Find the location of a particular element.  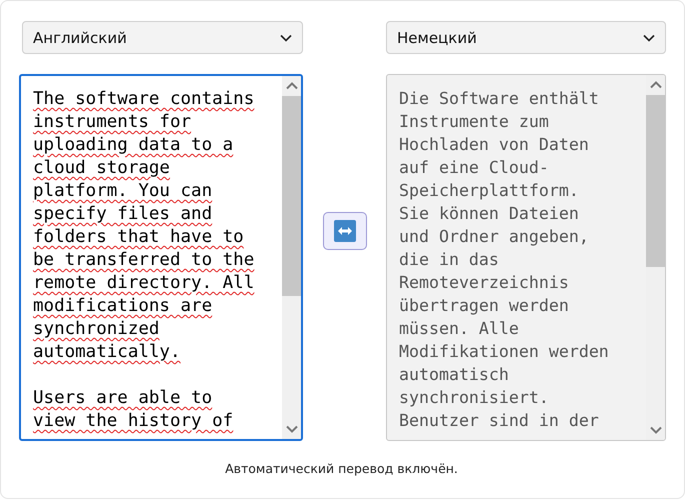

text-line: Speicherplattform. is located at coordinates (489, 191).